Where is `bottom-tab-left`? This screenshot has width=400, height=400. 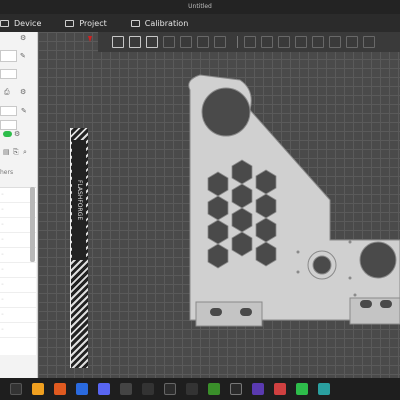
bottom-tab-left is located at coordinates (229, 314).